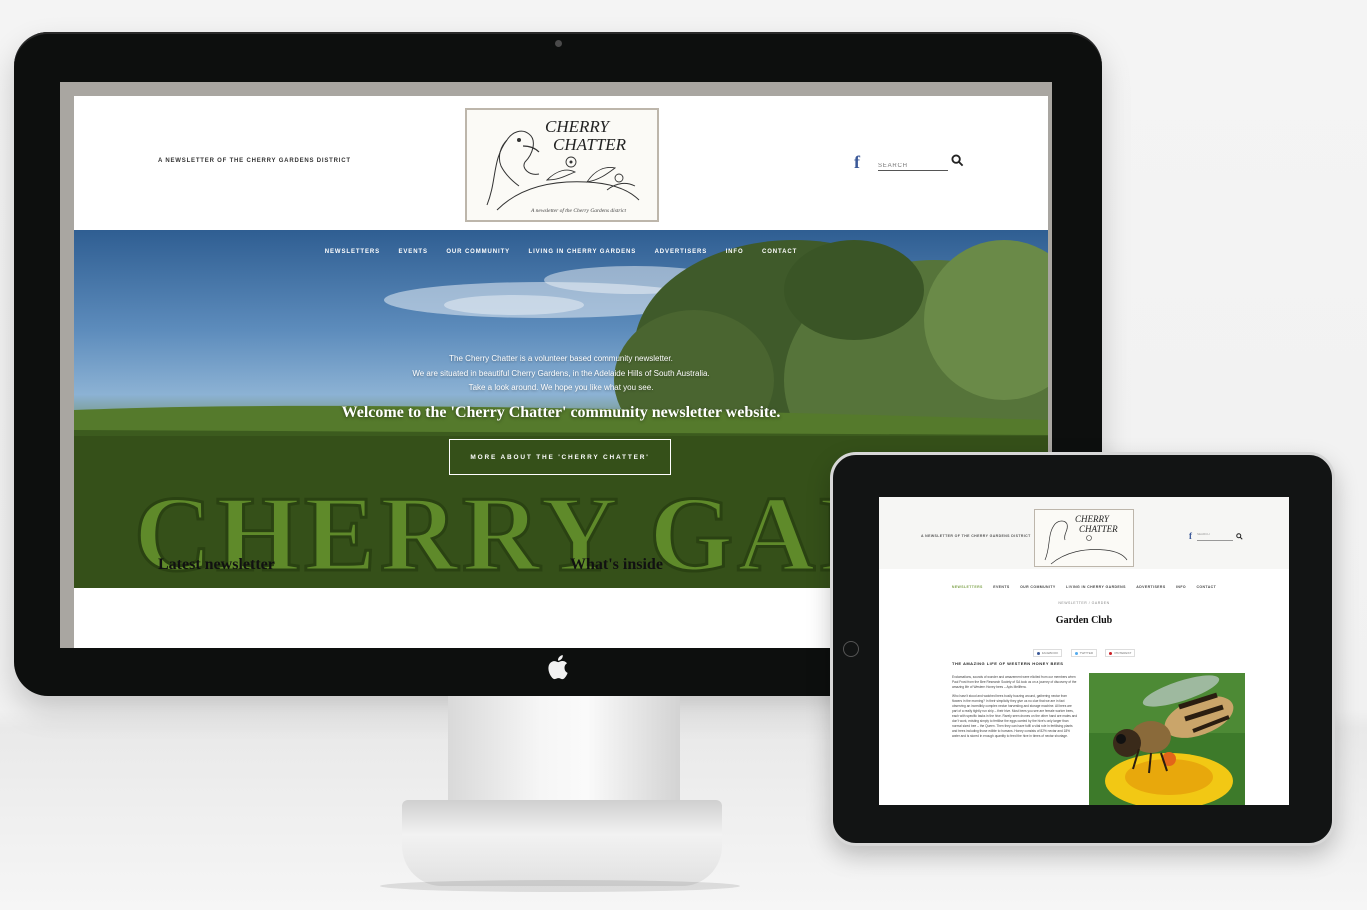 This screenshot has width=1367, height=910. I want to click on whats-inside-heading: What's inside, so click(616, 564).